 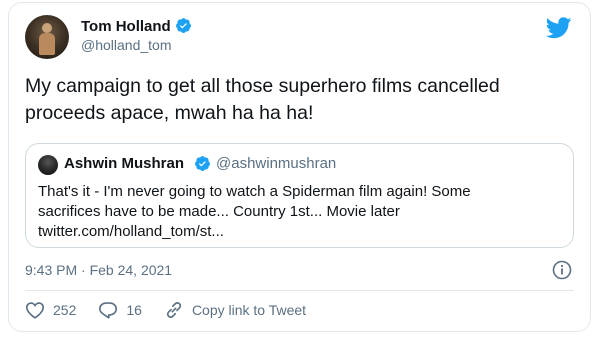 I want to click on quoted-verified-badge-icon, so click(x=202, y=166).